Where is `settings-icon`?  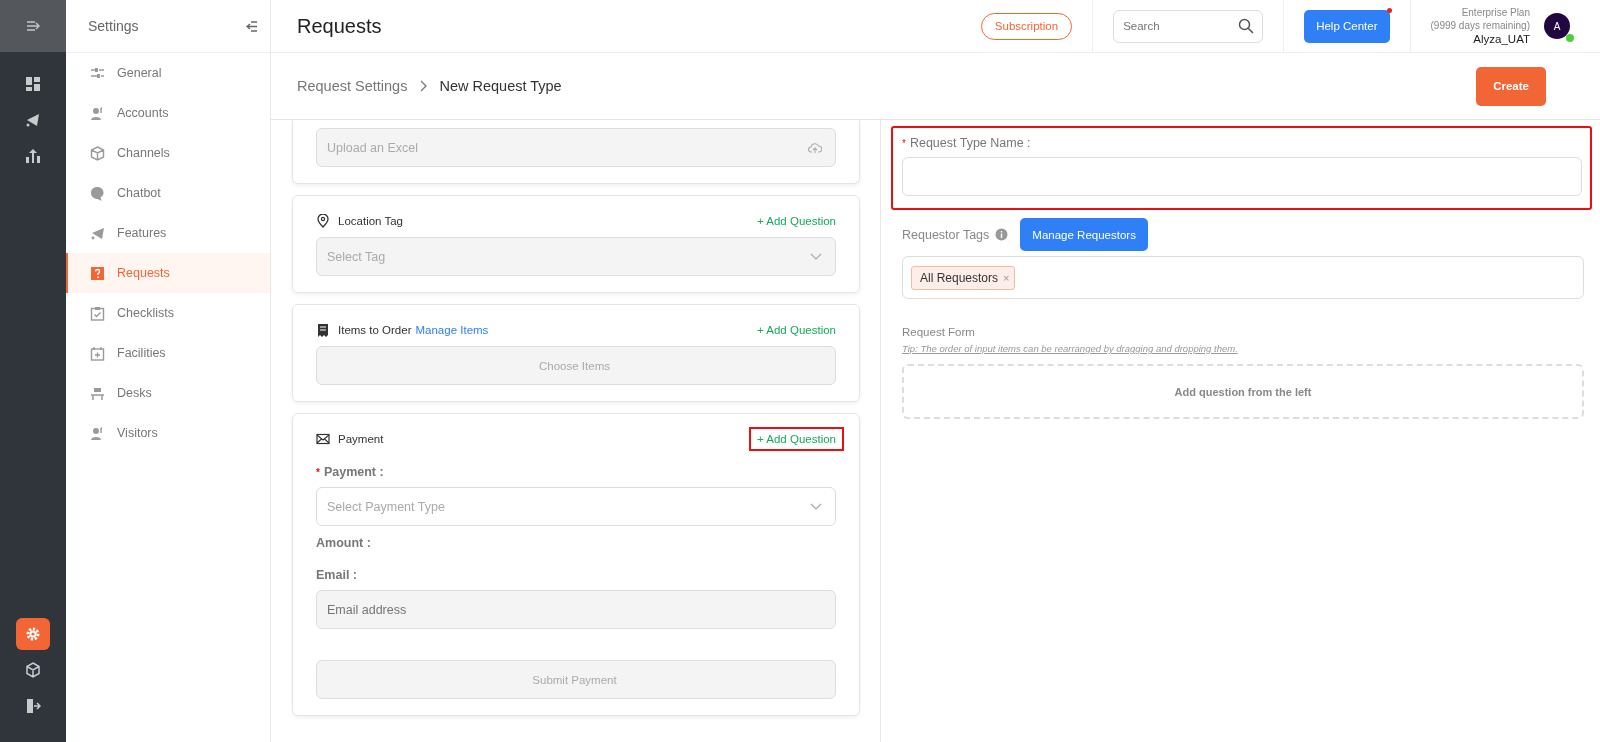
settings-icon is located at coordinates (33, 634).